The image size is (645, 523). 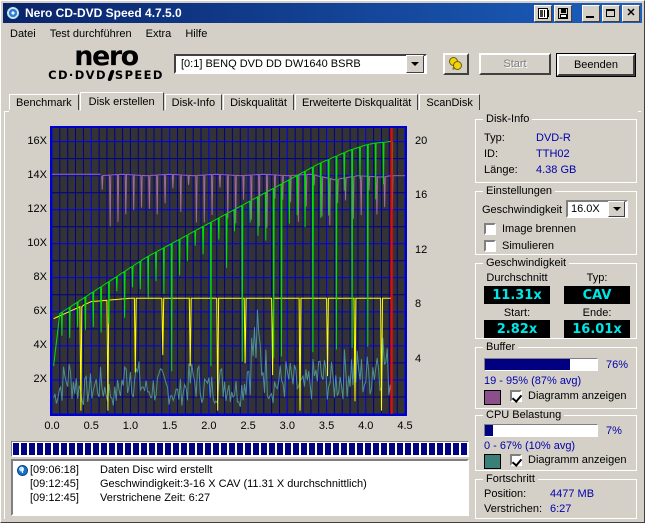 What do you see at coordinates (490, 246) in the screenshot?
I see `simulieren-checkbox` at bounding box center [490, 246].